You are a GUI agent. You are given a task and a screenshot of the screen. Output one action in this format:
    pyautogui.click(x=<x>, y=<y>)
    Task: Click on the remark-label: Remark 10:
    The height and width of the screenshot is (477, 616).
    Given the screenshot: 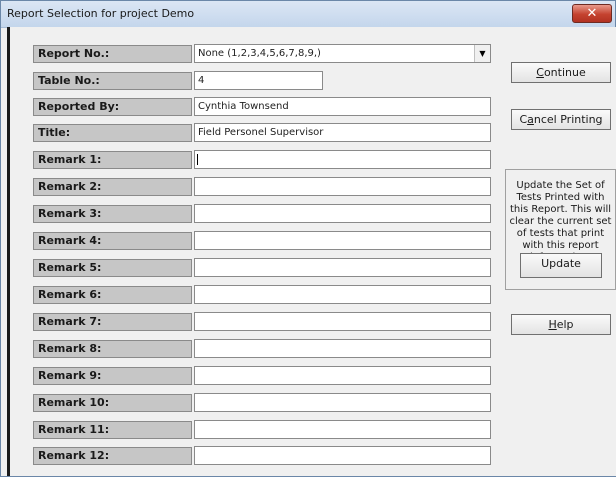 What is the action you would take?
    pyautogui.click(x=112, y=403)
    